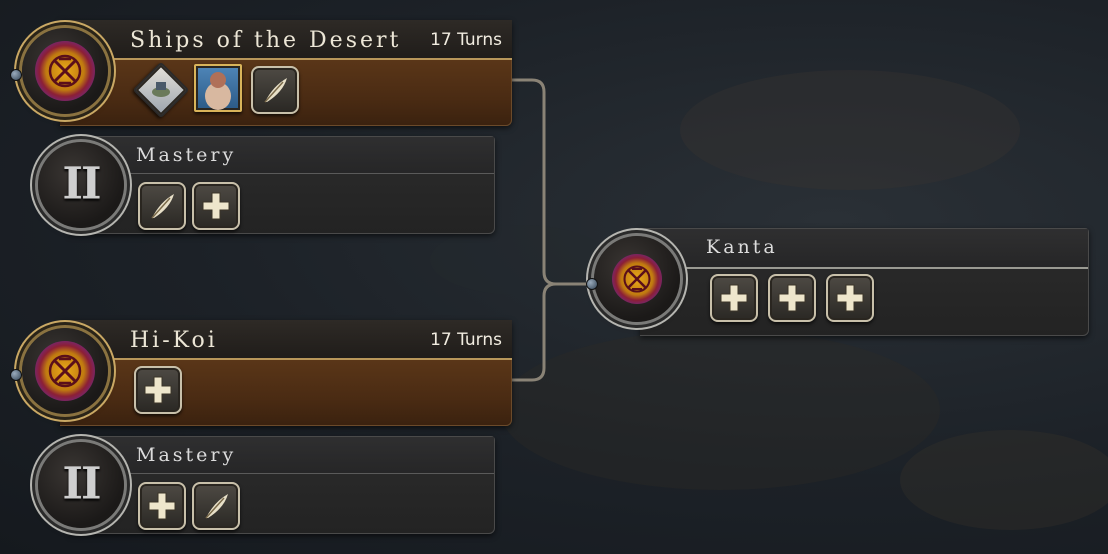  I want to click on portrait-icon, so click(218, 88).